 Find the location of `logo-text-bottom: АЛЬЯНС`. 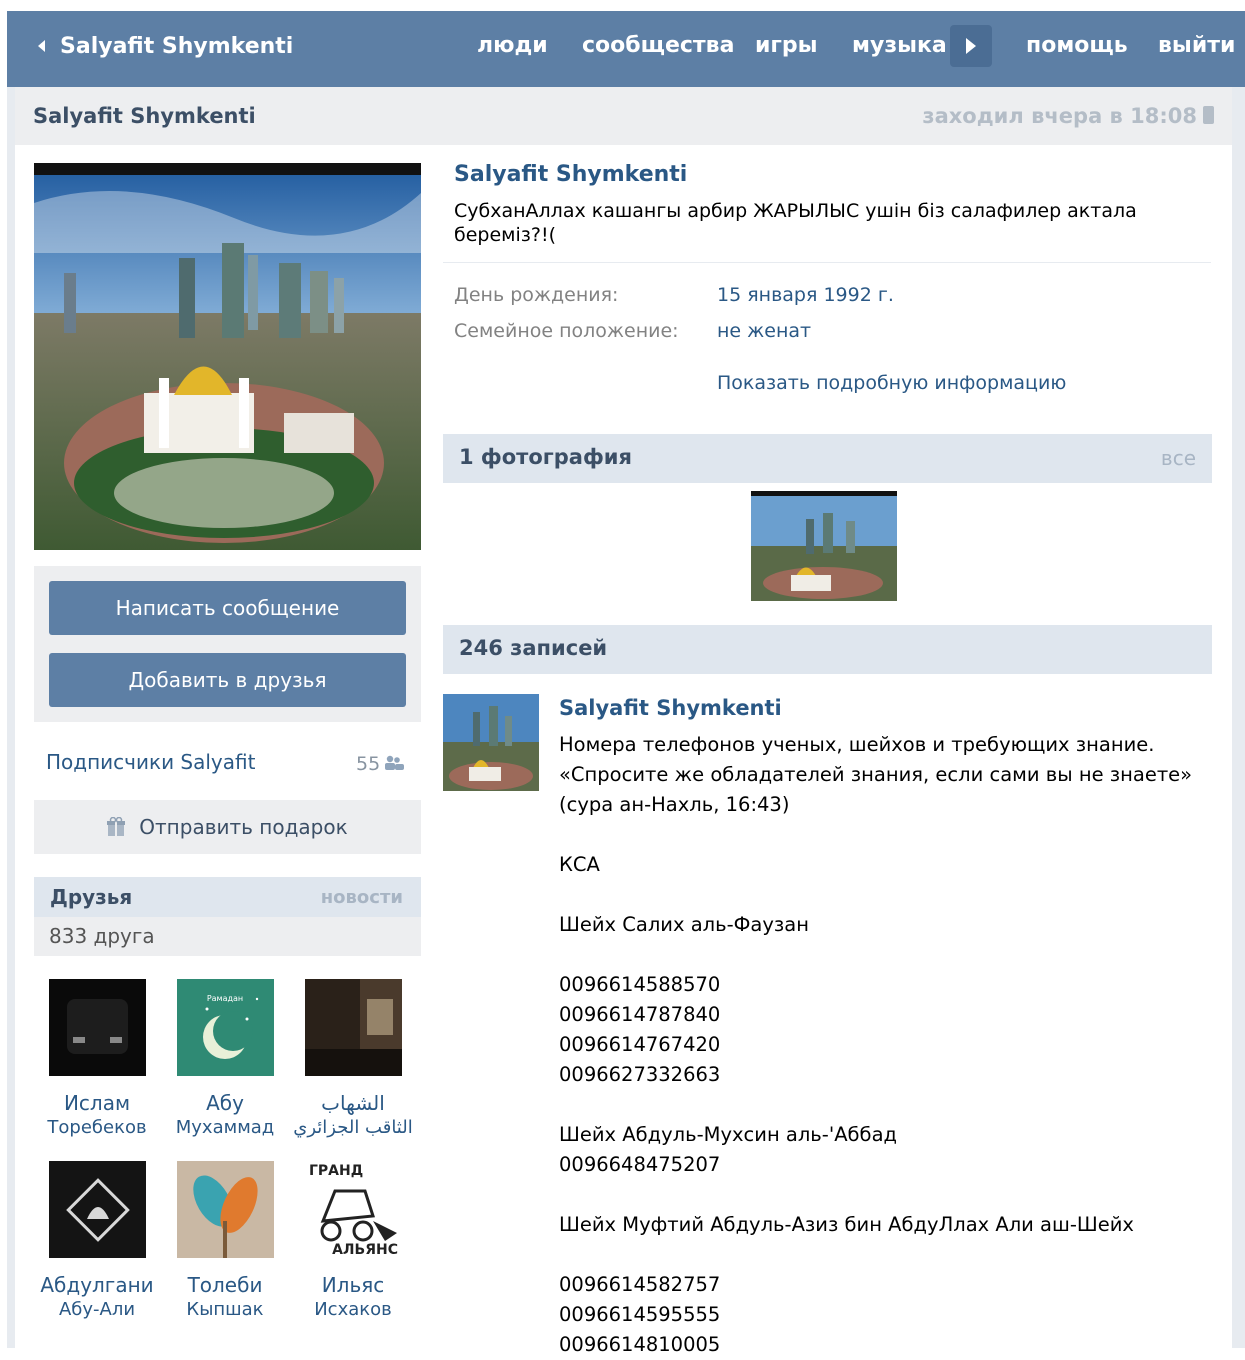

logo-text-bottom: АЛЬЯНС is located at coordinates (365, 1250).